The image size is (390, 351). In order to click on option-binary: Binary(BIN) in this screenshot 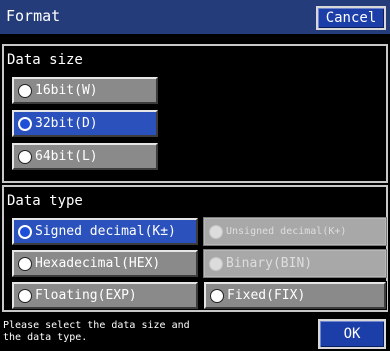, I will do `click(295, 263)`.